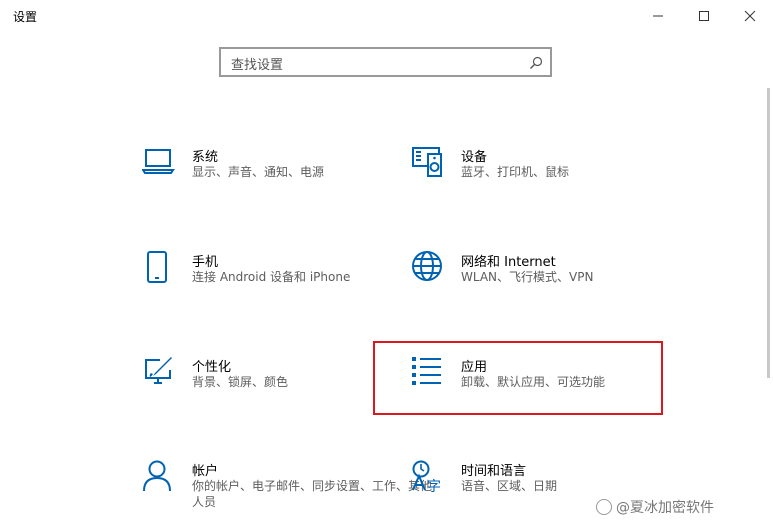 The image size is (773, 532). Describe the element at coordinates (160, 480) in the screenshot. I see `person-icon` at that location.